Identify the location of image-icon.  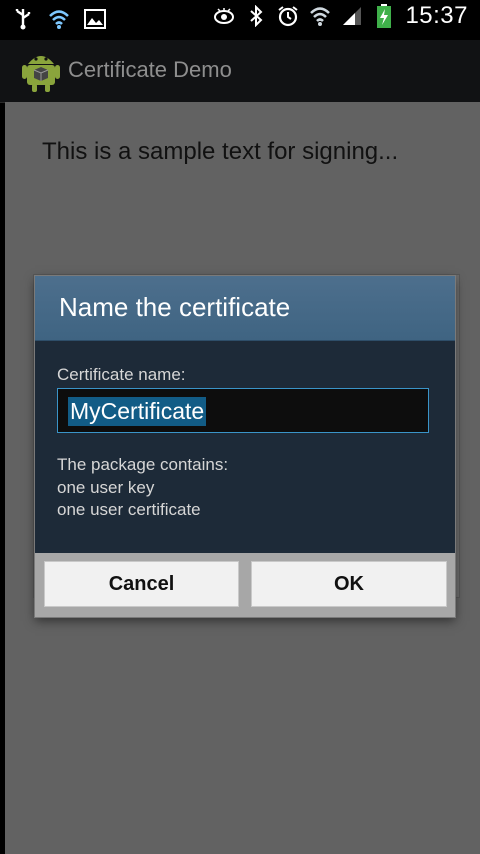
(95, 19).